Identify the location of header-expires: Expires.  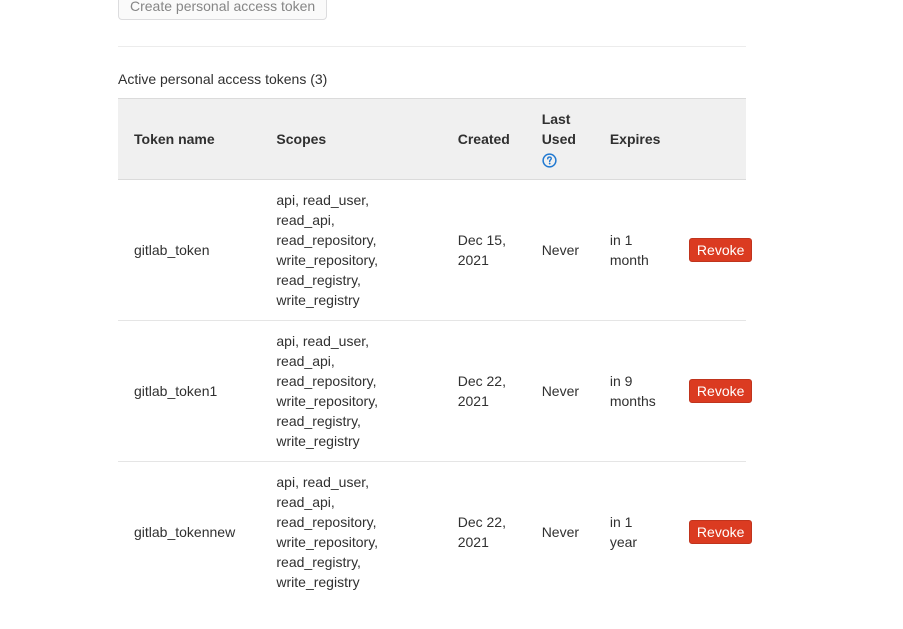
(633, 139).